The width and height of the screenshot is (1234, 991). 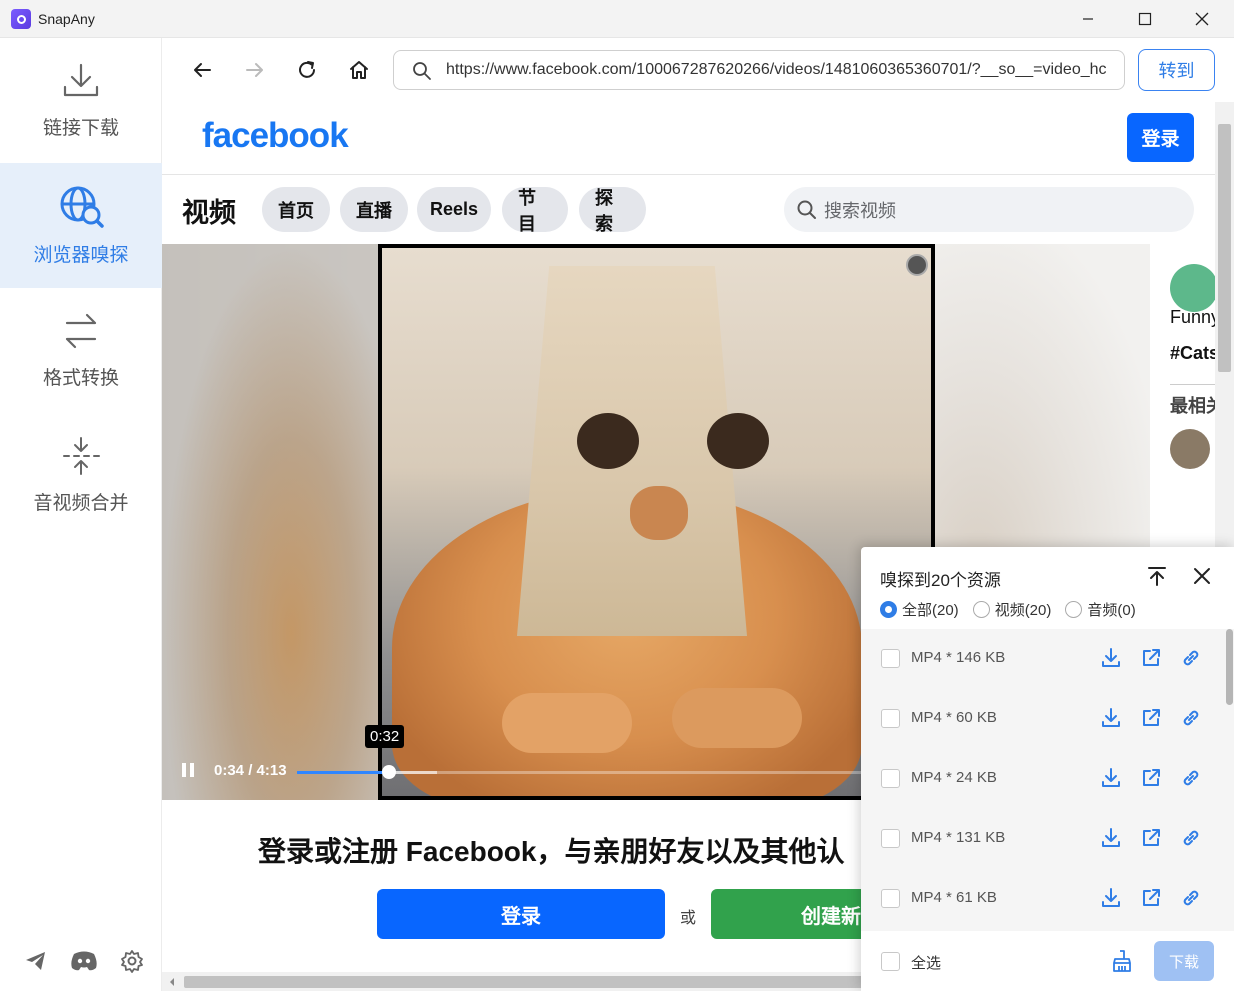 I want to click on telegram-icon, so click(x=36, y=961).